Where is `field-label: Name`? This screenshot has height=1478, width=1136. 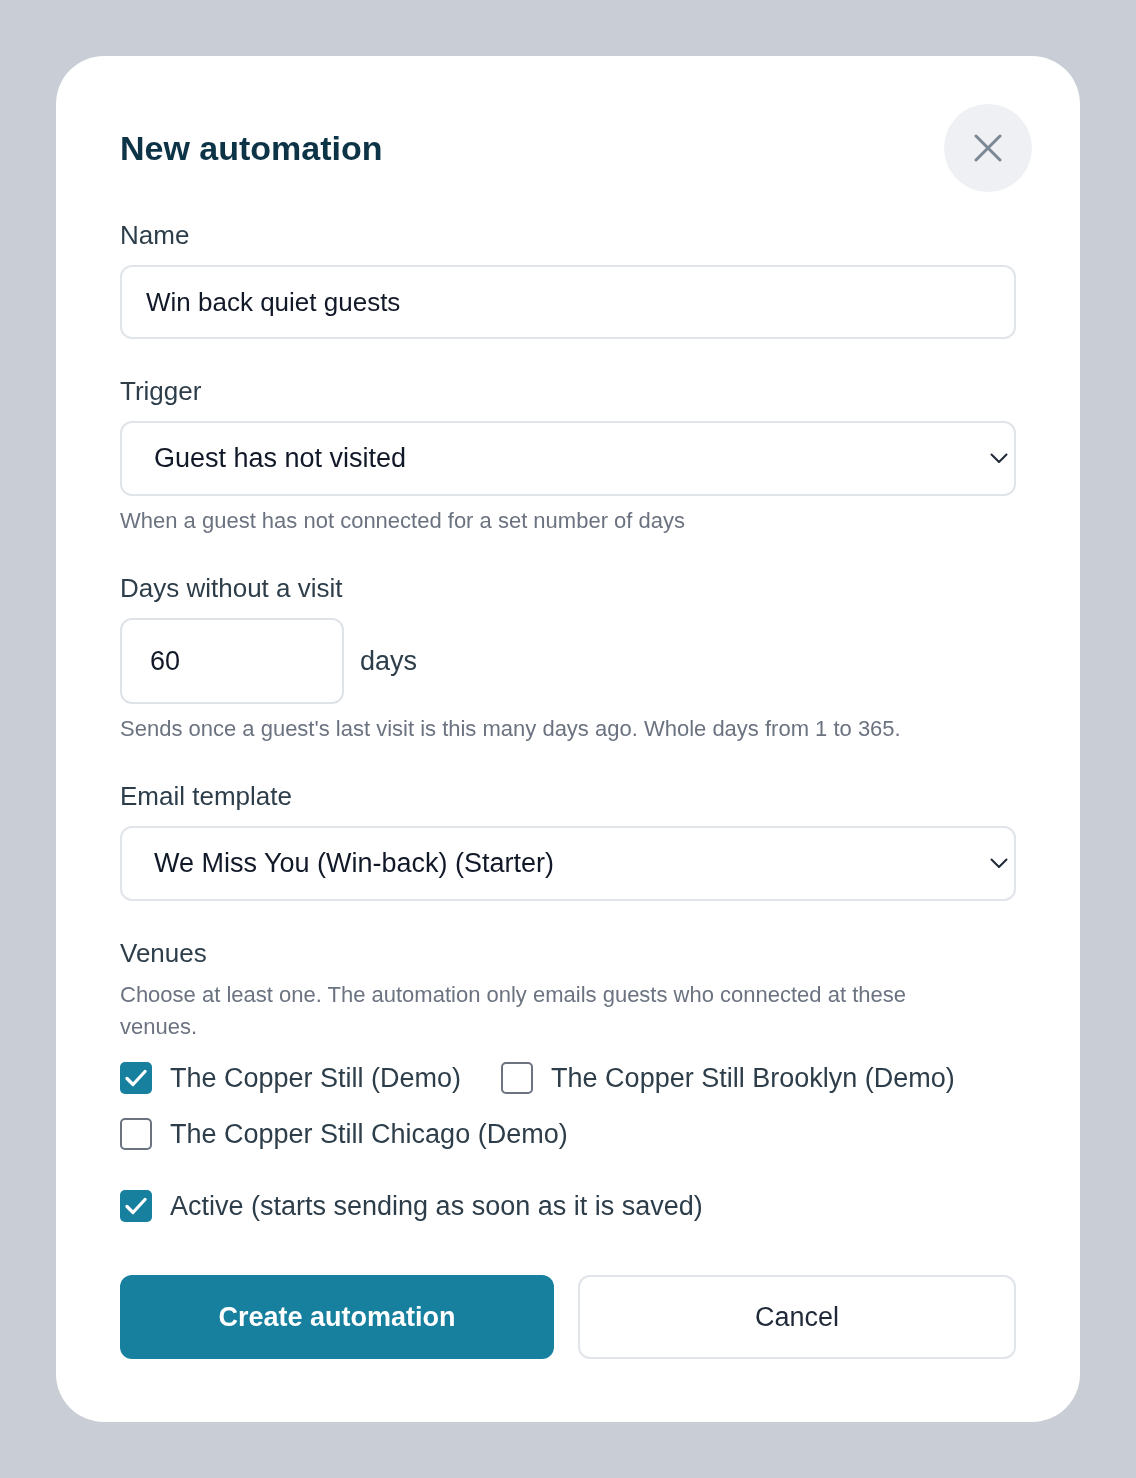 field-label: Name is located at coordinates (155, 235).